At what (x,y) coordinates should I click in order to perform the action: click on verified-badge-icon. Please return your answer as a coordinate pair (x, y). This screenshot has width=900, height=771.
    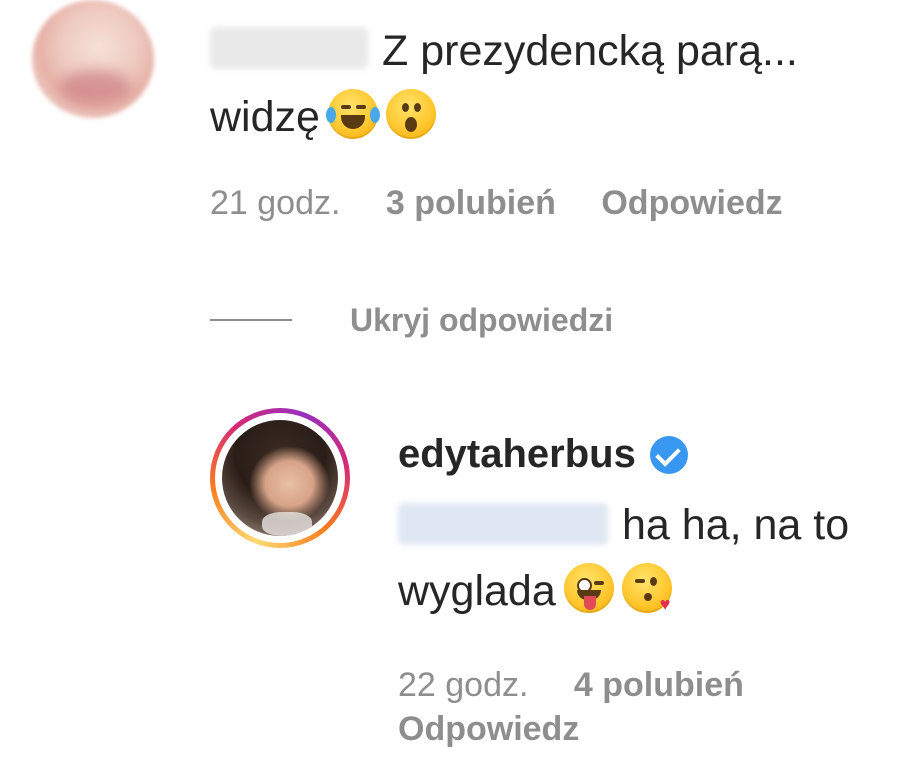
    Looking at the image, I should click on (668, 454).